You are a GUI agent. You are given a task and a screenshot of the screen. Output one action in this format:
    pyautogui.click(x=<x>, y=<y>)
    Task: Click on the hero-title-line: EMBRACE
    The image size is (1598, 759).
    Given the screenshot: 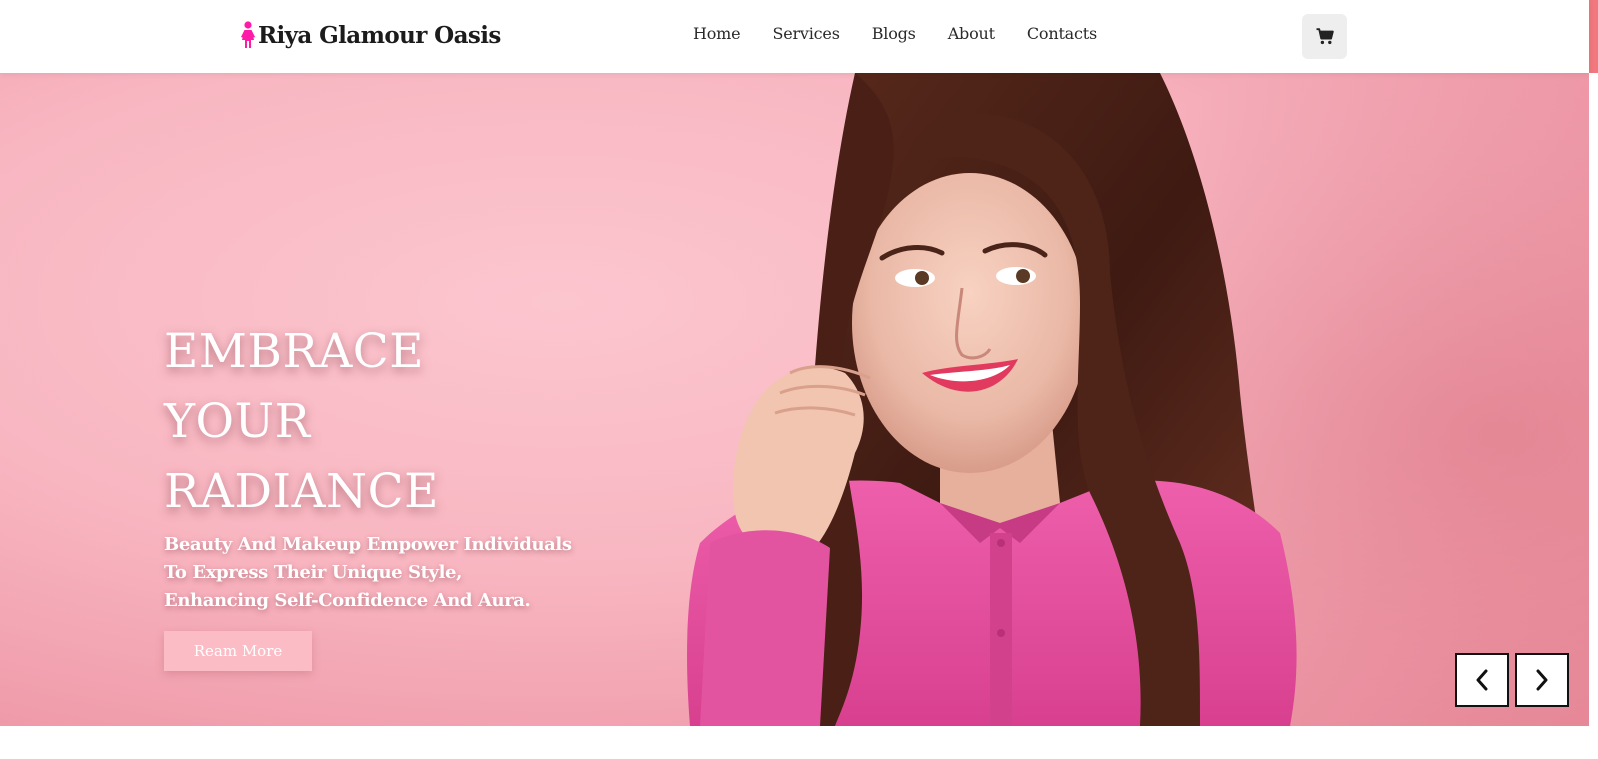 What is the action you would take?
    pyautogui.click(x=294, y=351)
    